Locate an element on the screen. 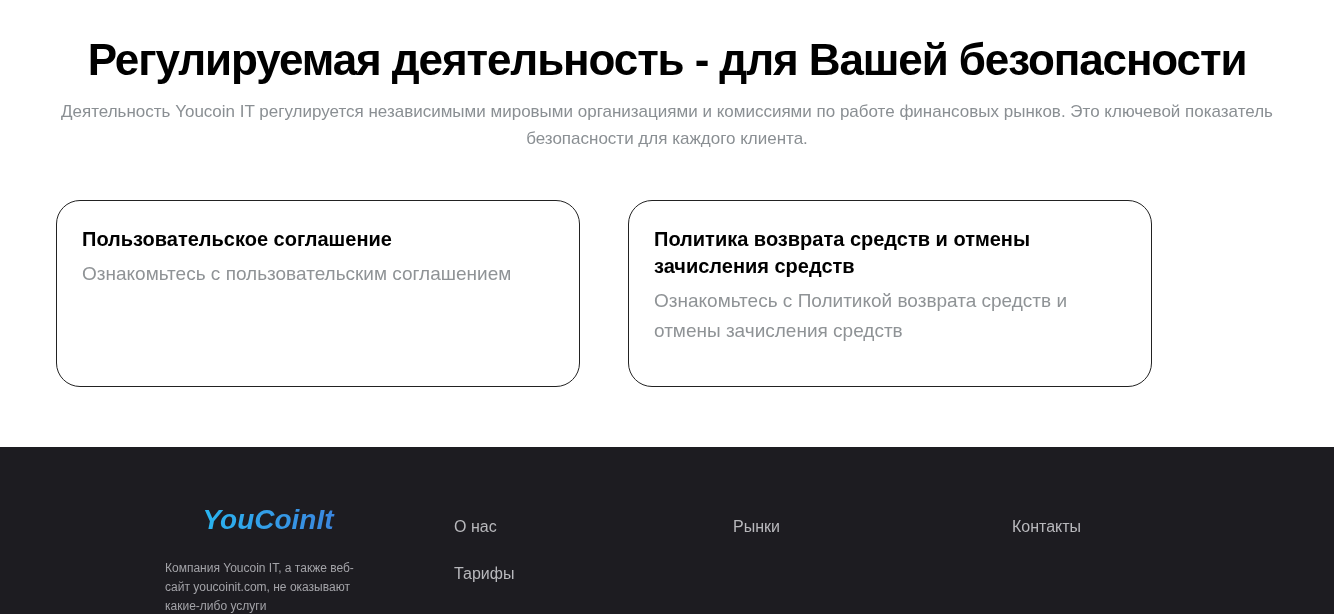  document-card: Пользовательское соглашение Ознакомьтесь с пользовательским соглашением is located at coordinates (318, 293).